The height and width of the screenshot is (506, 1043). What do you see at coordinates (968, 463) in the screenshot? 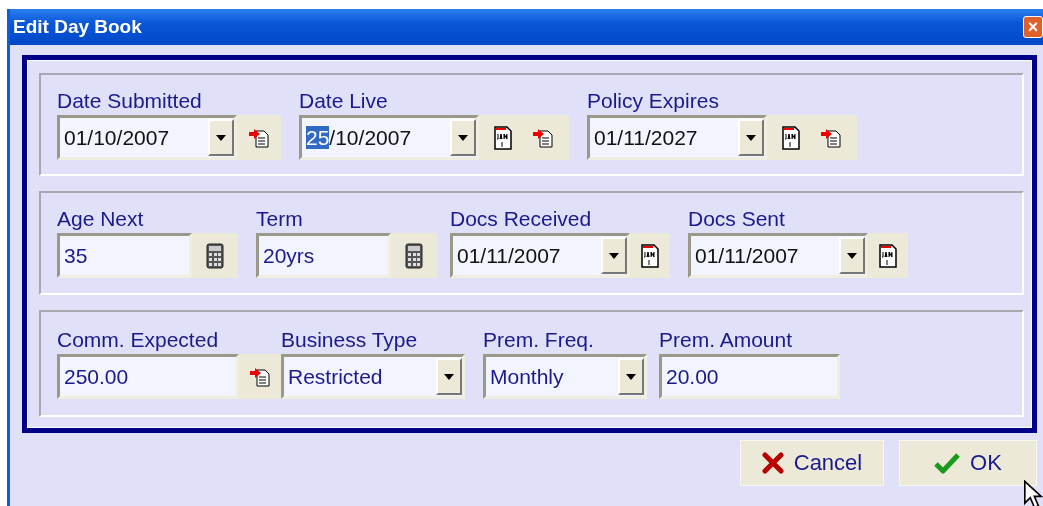
I see `ok-button: OK` at bounding box center [968, 463].